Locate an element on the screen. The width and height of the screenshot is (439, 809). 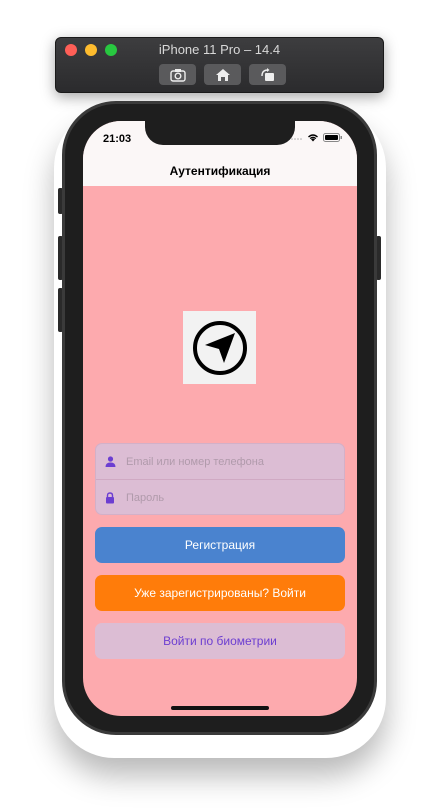
login-button: Уже зарегистрированы? Войти is located at coordinates (220, 593).